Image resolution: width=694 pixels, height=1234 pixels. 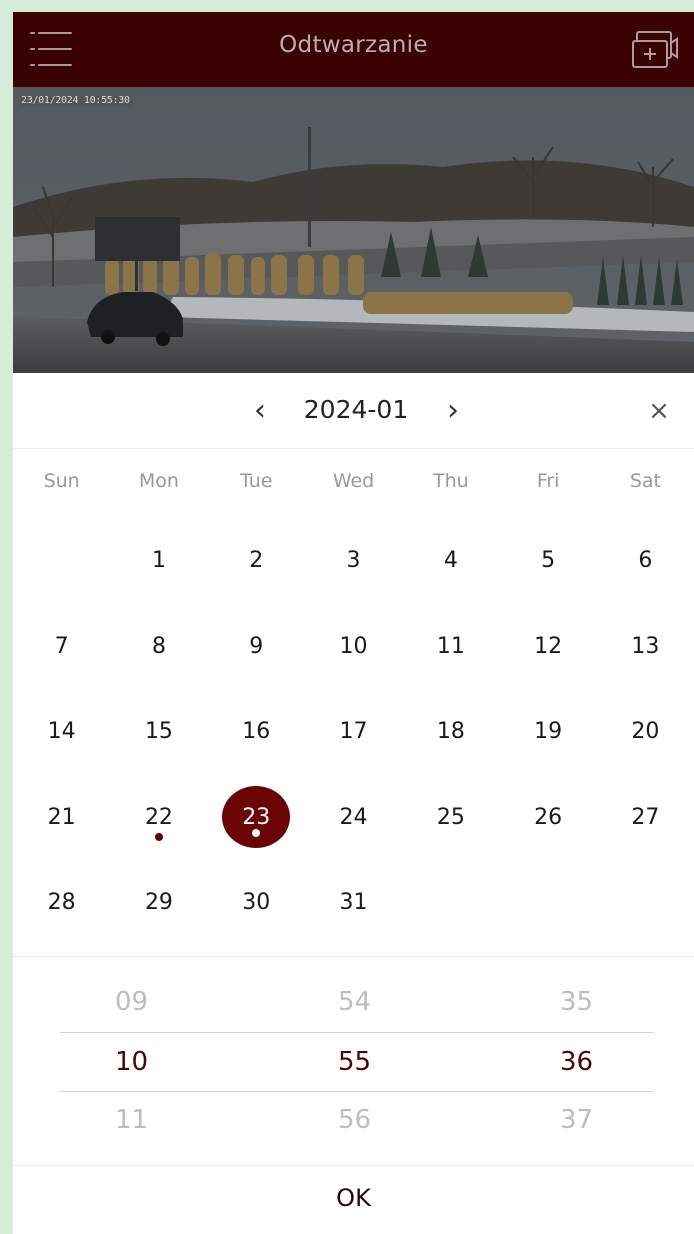 I want to click on day-cell-20: 20, so click(x=645, y=732).